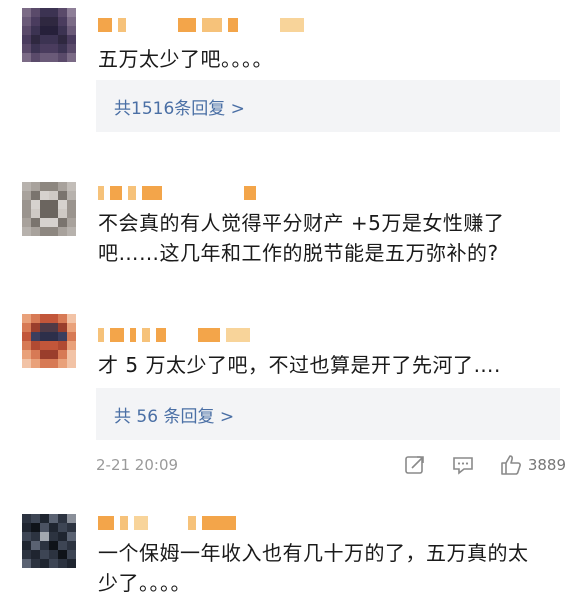 Image resolution: width=577 pixels, height=604 pixels. What do you see at coordinates (144, 583) in the screenshot?
I see `comment-text: 少了。。。。` at bounding box center [144, 583].